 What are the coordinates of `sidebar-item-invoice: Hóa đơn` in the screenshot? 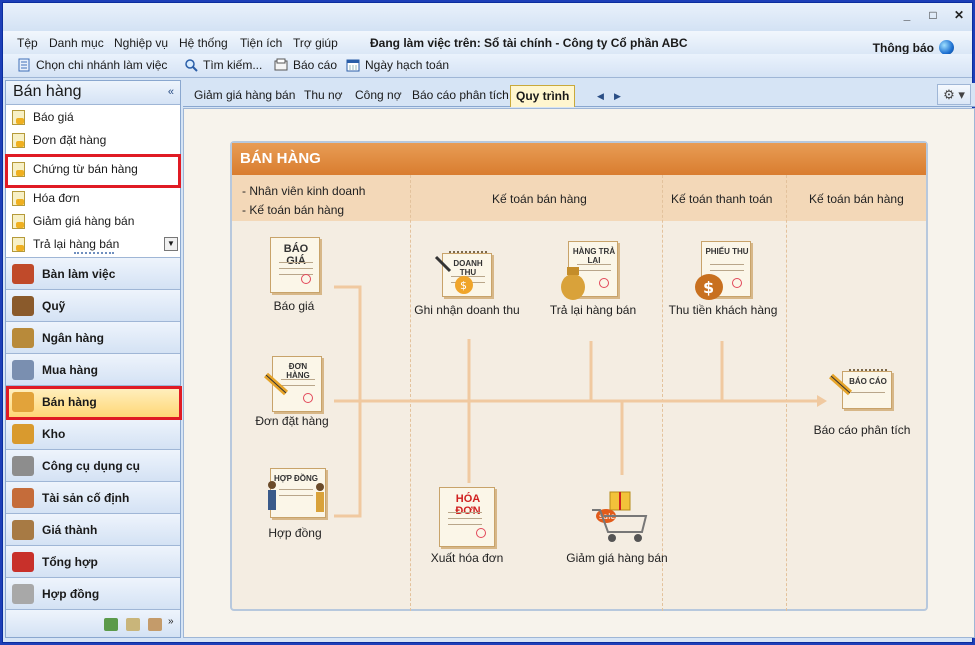 It's located at (46, 198).